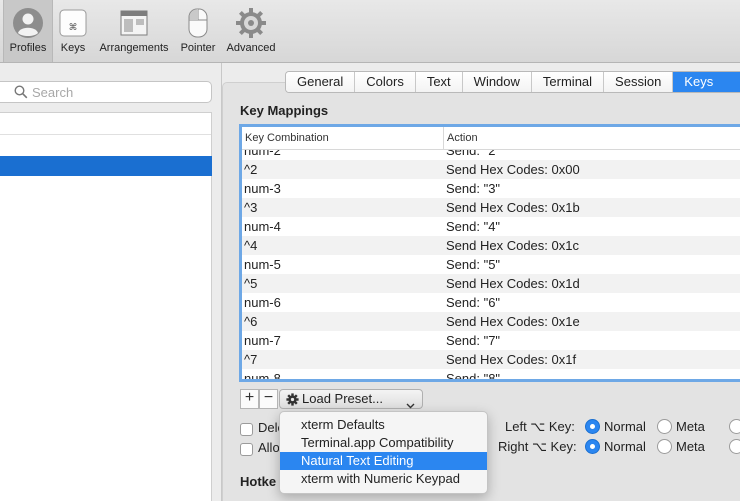 This screenshot has height=501, width=740. I want to click on tab-colors: Colors, so click(385, 82).